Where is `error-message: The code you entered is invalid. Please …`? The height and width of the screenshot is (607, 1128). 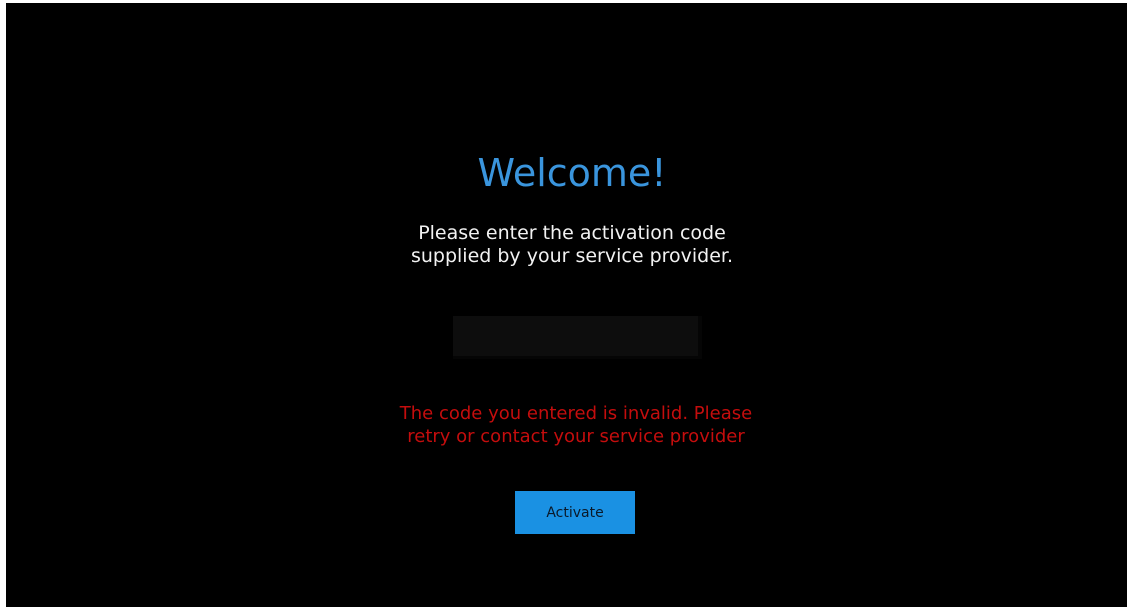
error-message: The code you entered is invalid. Please … is located at coordinates (567, 425).